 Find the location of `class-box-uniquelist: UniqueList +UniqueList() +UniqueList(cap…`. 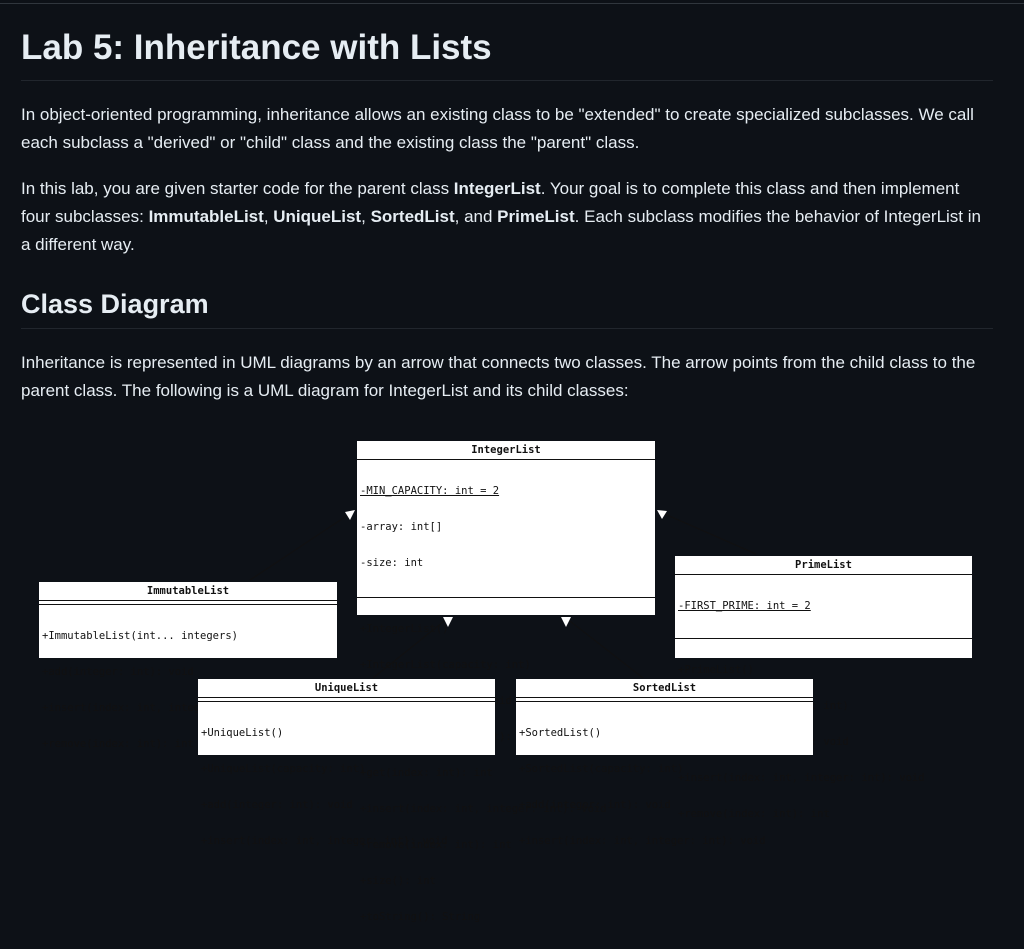

class-box-uniquelist: UniqueList +UniqueList() +UniqueList(cap… is located at coordinates (346, 763).